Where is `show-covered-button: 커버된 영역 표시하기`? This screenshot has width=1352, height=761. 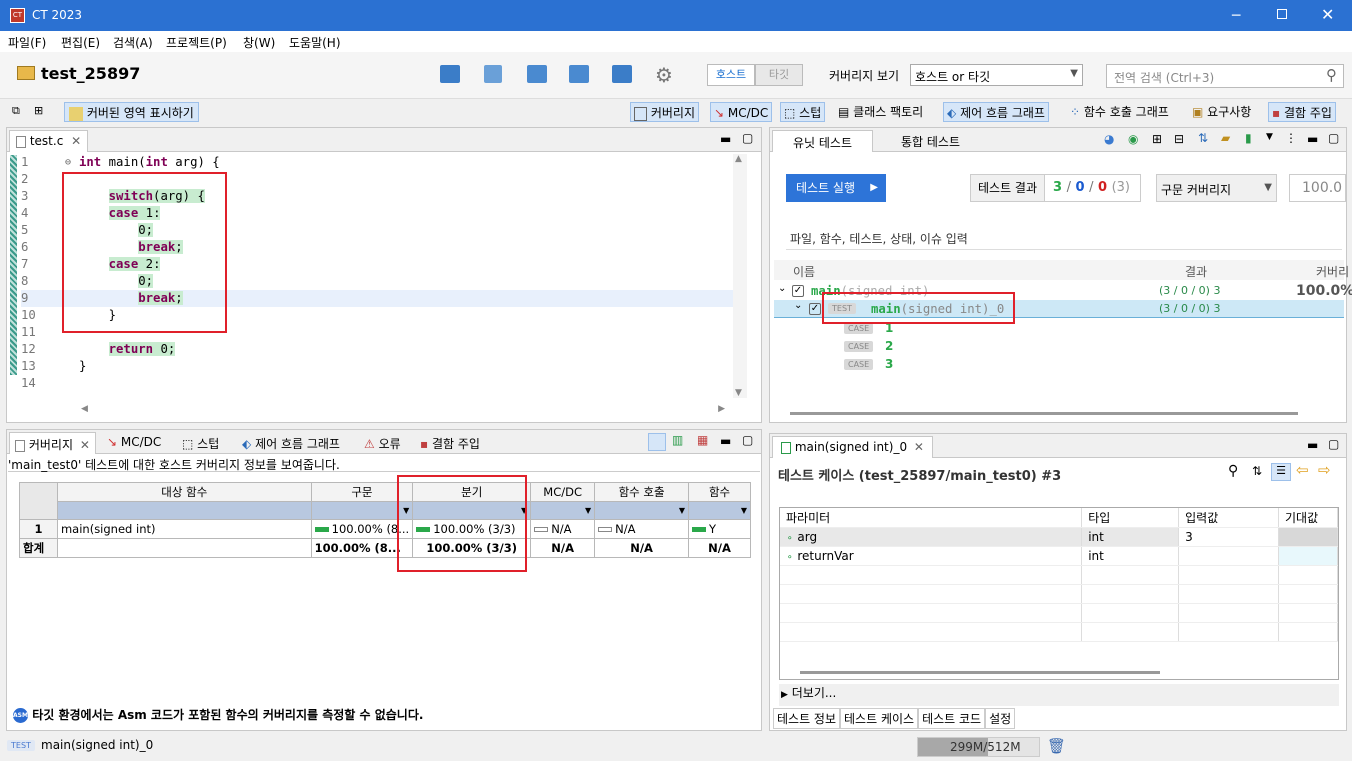 show-covered-button: 커버된 영역 표시하기 is located at coordinates (131, 112).